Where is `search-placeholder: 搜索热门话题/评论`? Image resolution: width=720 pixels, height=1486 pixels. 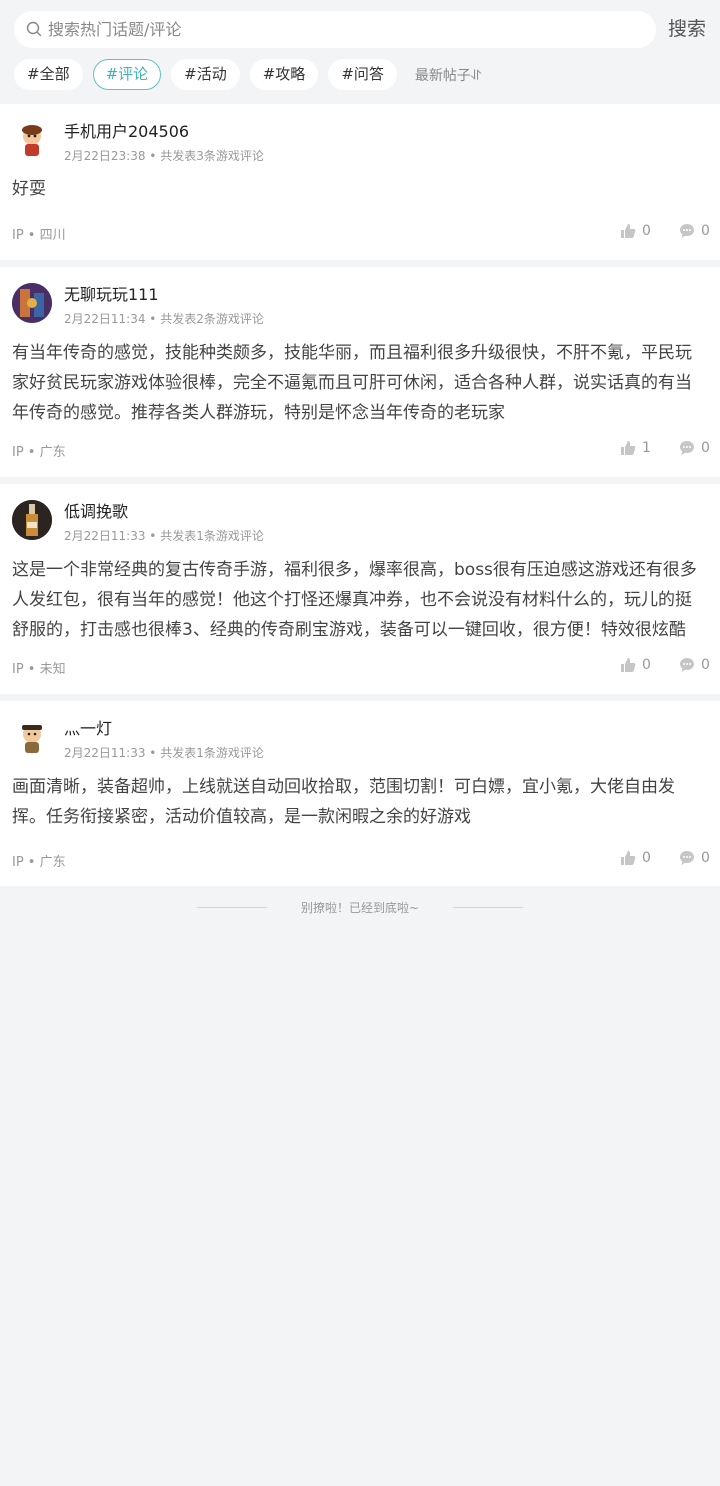
search-placeholder: 搜索热门话题/评论 is located at coordinates (115, 29).